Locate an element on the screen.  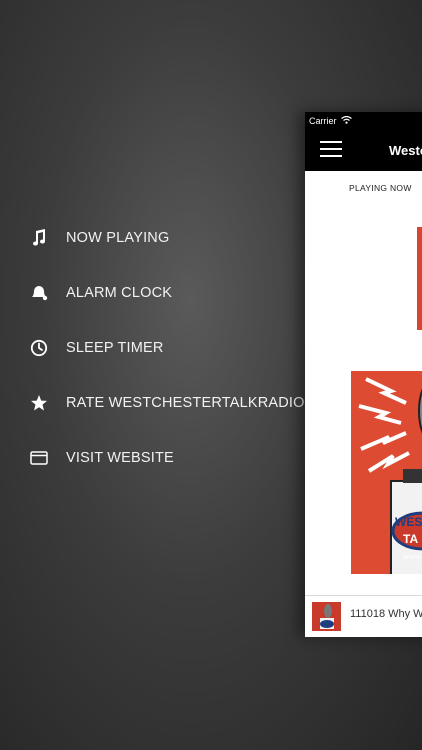
svg-text: Where is located at coordinates (412, 558).